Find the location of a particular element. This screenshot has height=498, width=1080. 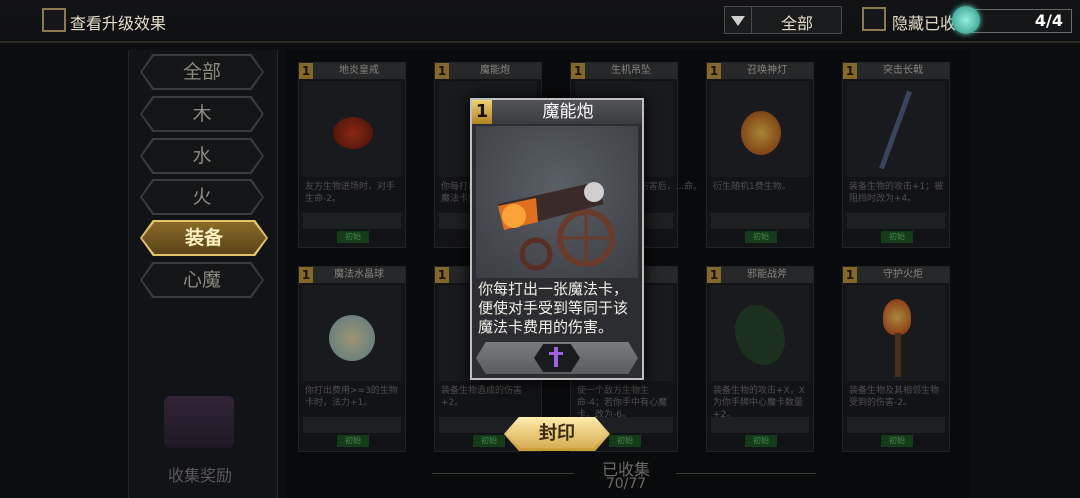

category-tab-water: 水 is located at coordinates (202, 156).